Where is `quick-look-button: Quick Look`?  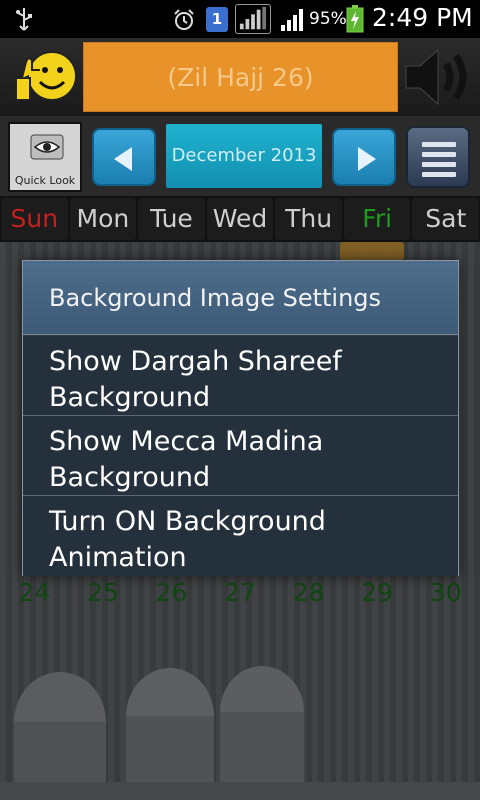
quick-look-button: Quick Look is located at coordinates (45, 157).